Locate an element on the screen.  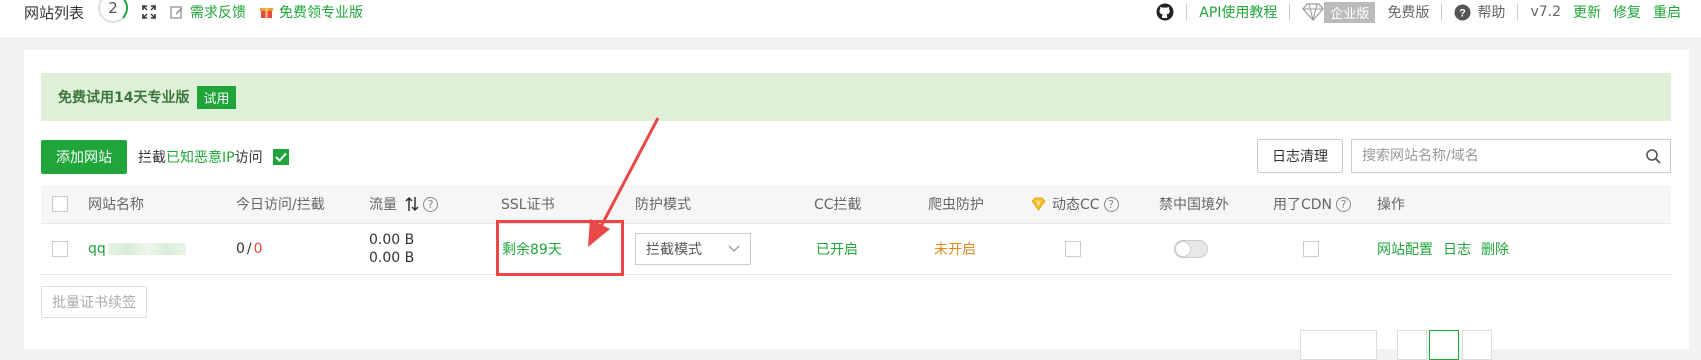
protect-mode-value: 拦截模式 is located at coordinates (674, 250).